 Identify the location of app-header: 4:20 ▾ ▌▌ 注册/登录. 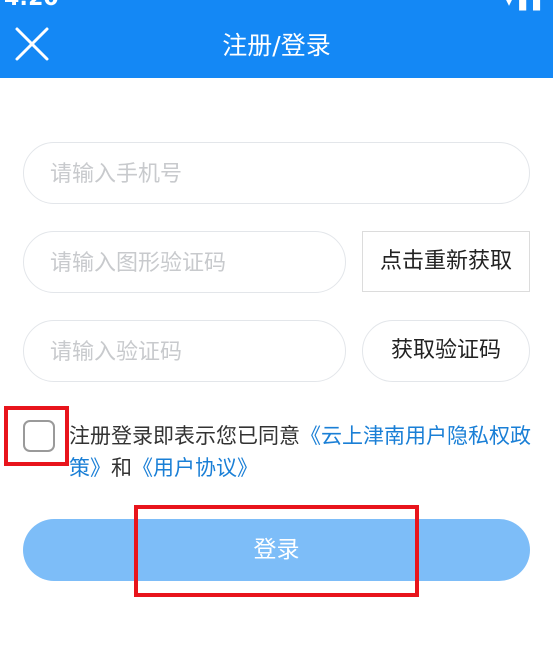
(276, 39).